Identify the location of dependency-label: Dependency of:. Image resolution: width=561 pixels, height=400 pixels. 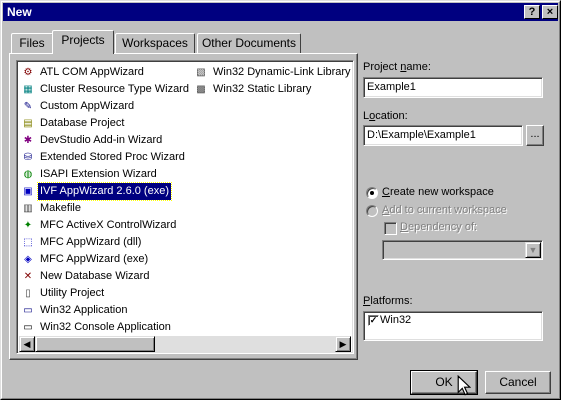
(438, 227).